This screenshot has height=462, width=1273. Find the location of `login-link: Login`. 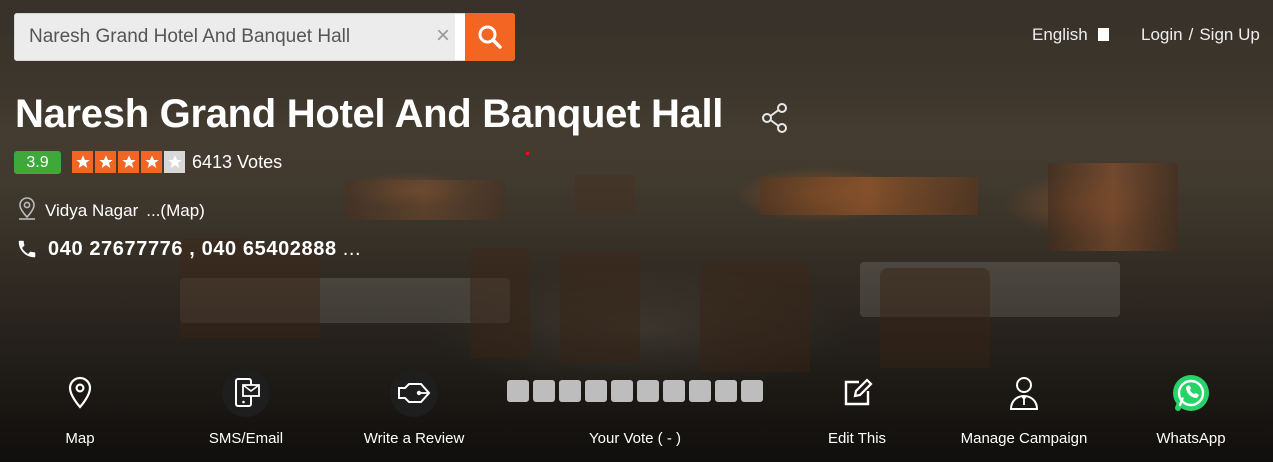

login-link: Login is located at coordinates (1162, 34).